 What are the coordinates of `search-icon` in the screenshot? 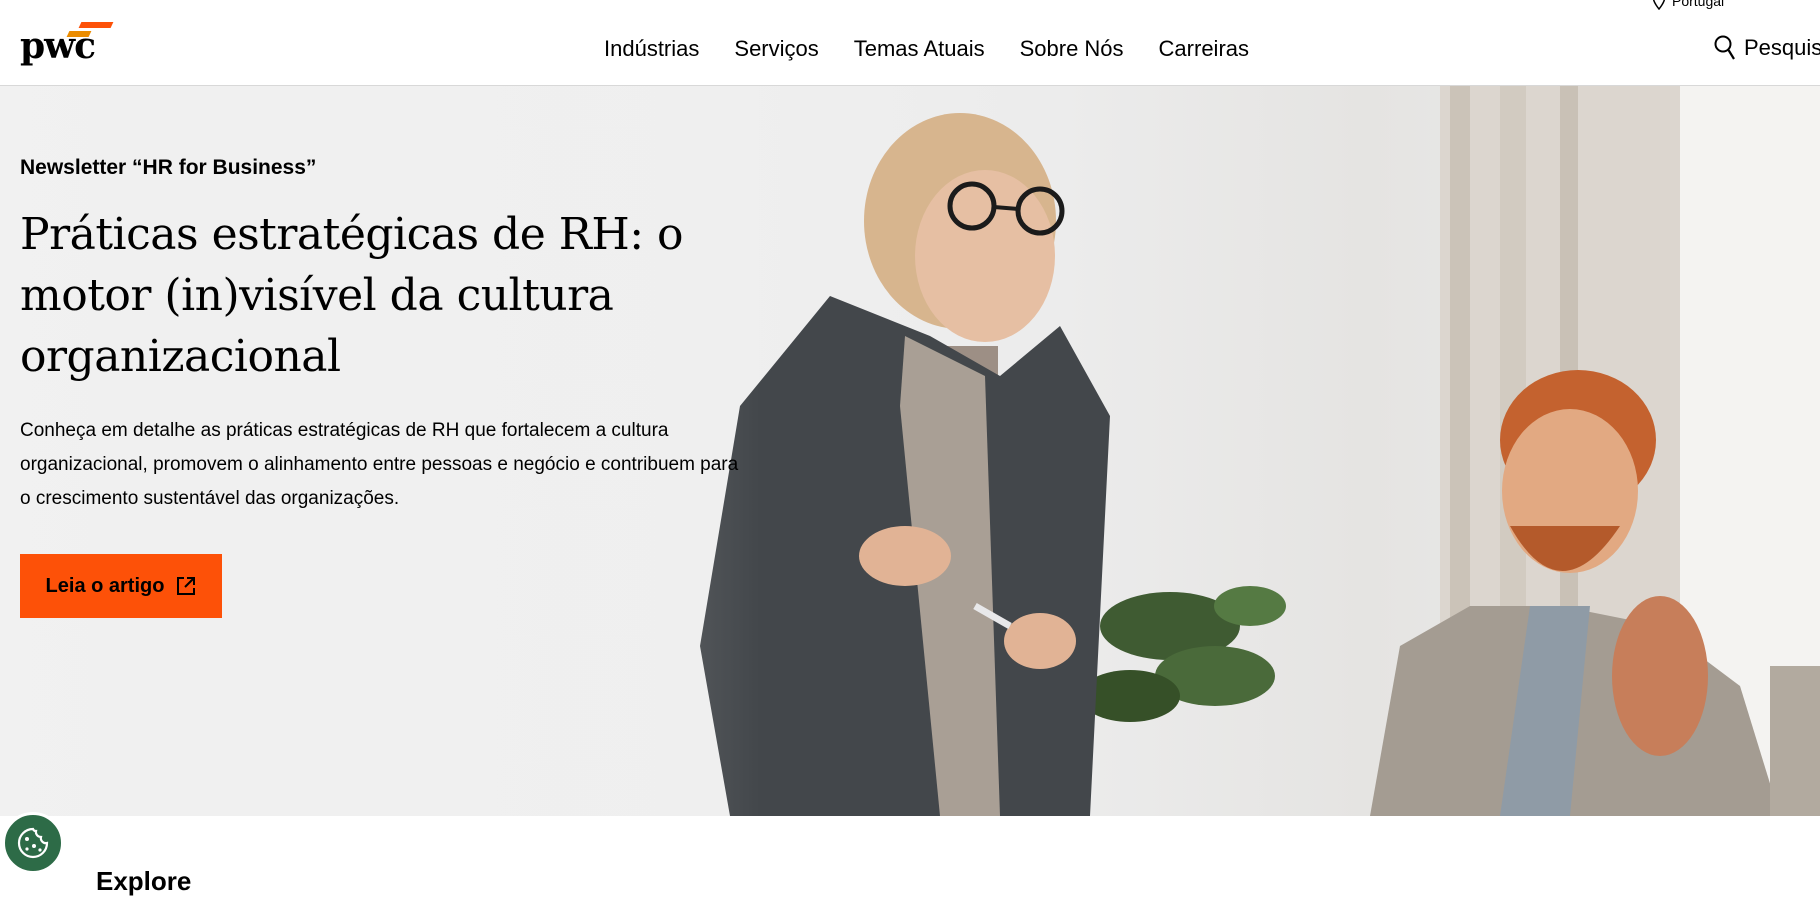 It's located at (1724, 47).